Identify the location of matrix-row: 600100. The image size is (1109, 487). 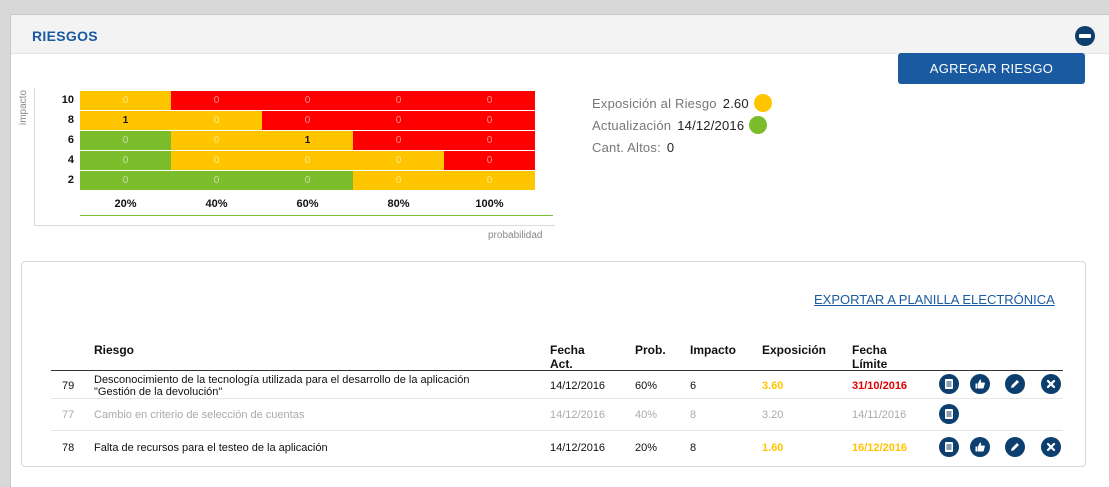
(301, 140).